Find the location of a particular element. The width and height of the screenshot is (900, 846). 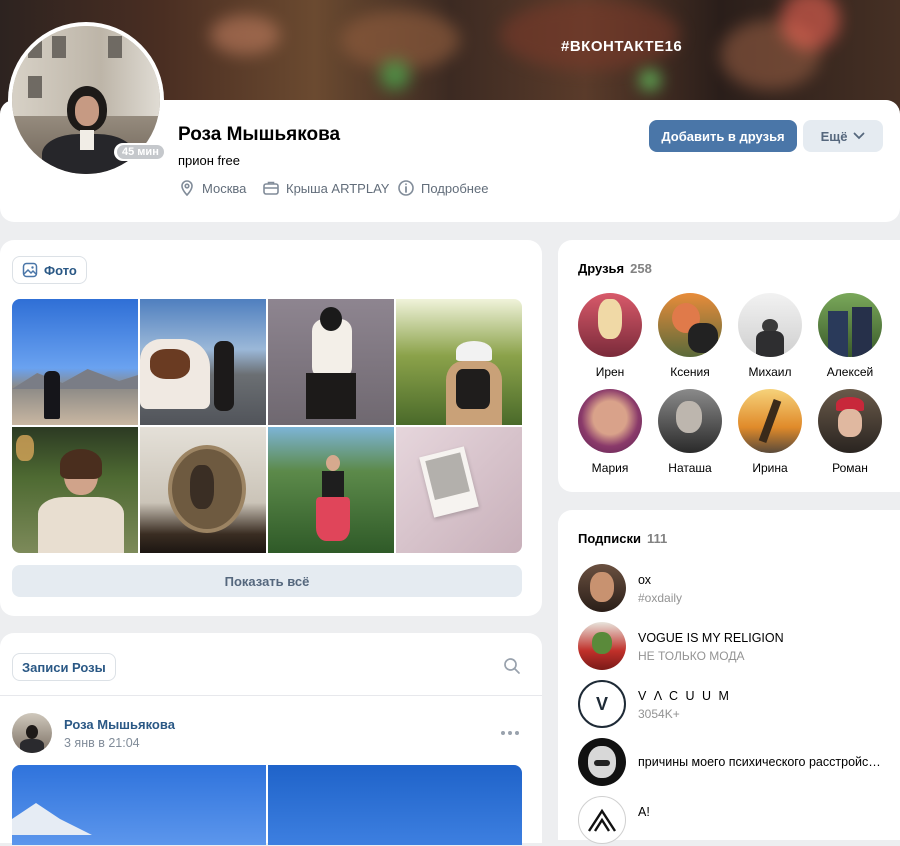

more-button: Ещё is located at coordinates (843, 136).